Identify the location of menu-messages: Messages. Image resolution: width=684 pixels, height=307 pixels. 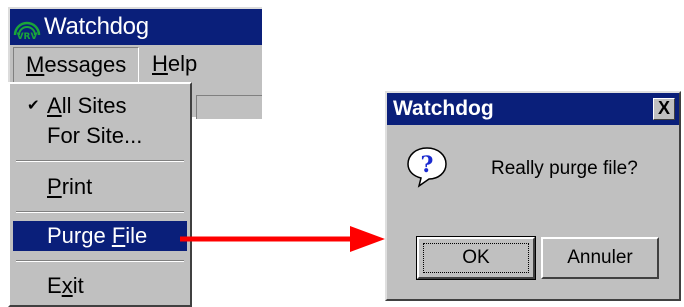
(76, 65).